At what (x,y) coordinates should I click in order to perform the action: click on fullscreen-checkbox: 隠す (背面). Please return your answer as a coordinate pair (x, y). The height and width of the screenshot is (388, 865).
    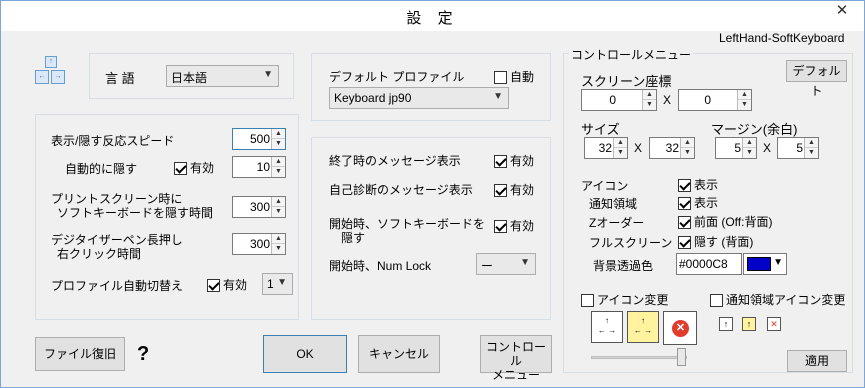
    Looking at the image, I should click on (715, 241).